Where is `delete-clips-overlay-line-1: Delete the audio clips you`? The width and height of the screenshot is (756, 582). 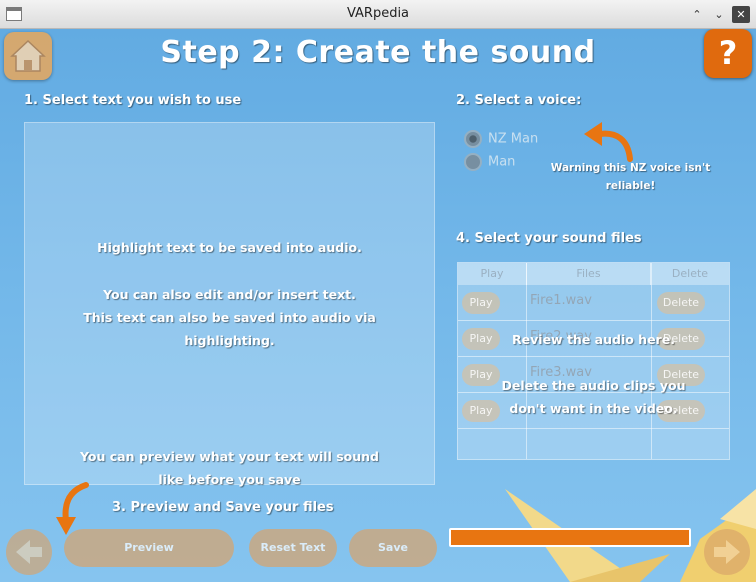
delete-clips-overlay-line-1: Delete the audio clips you is located at coordinates (593, 385).